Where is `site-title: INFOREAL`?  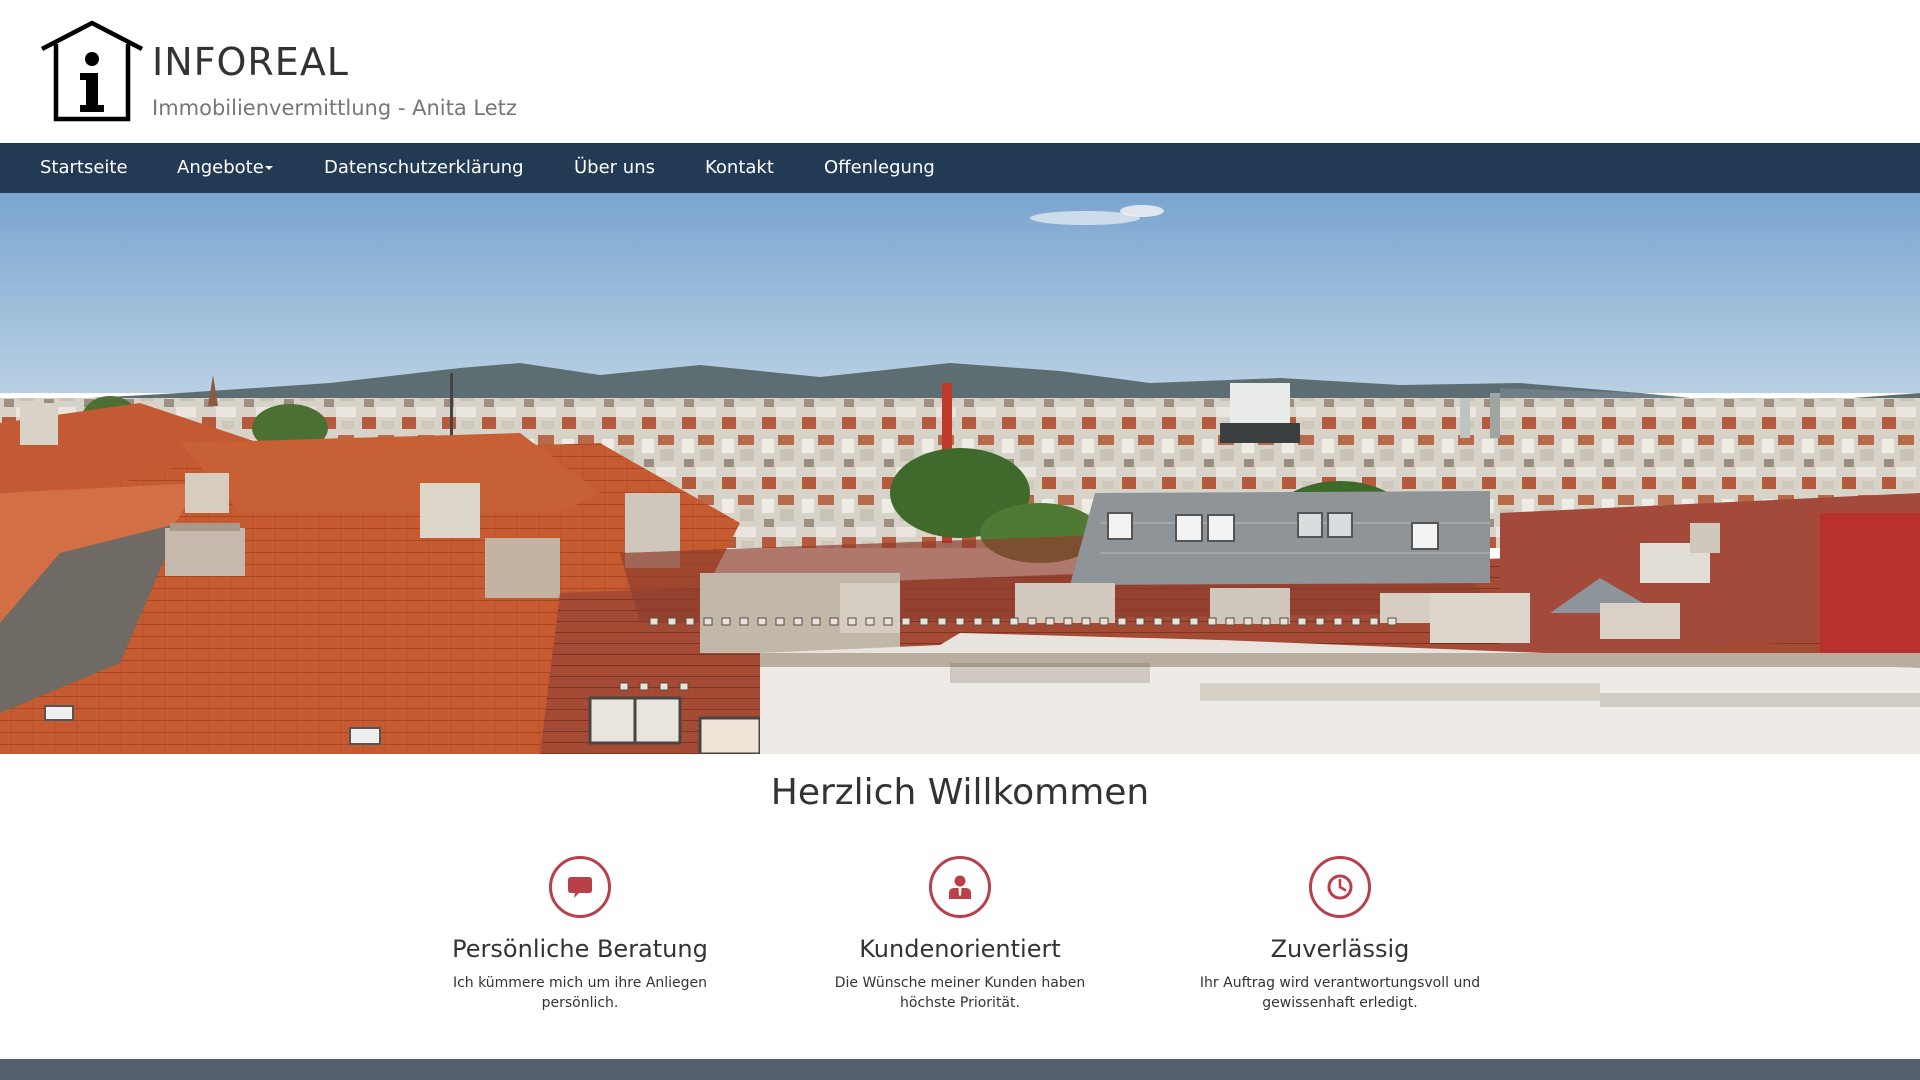 site-title: INFOREAL is located at coordinates (250, 62).